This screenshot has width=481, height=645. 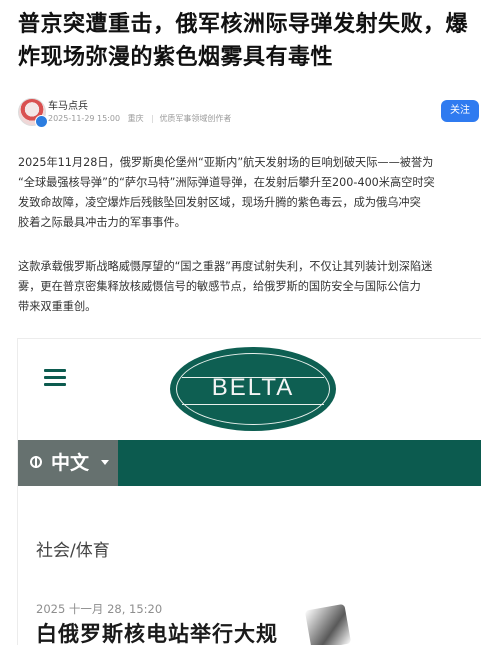 I want to click on belta-logo: BELTA, so click(x=253, y=389).